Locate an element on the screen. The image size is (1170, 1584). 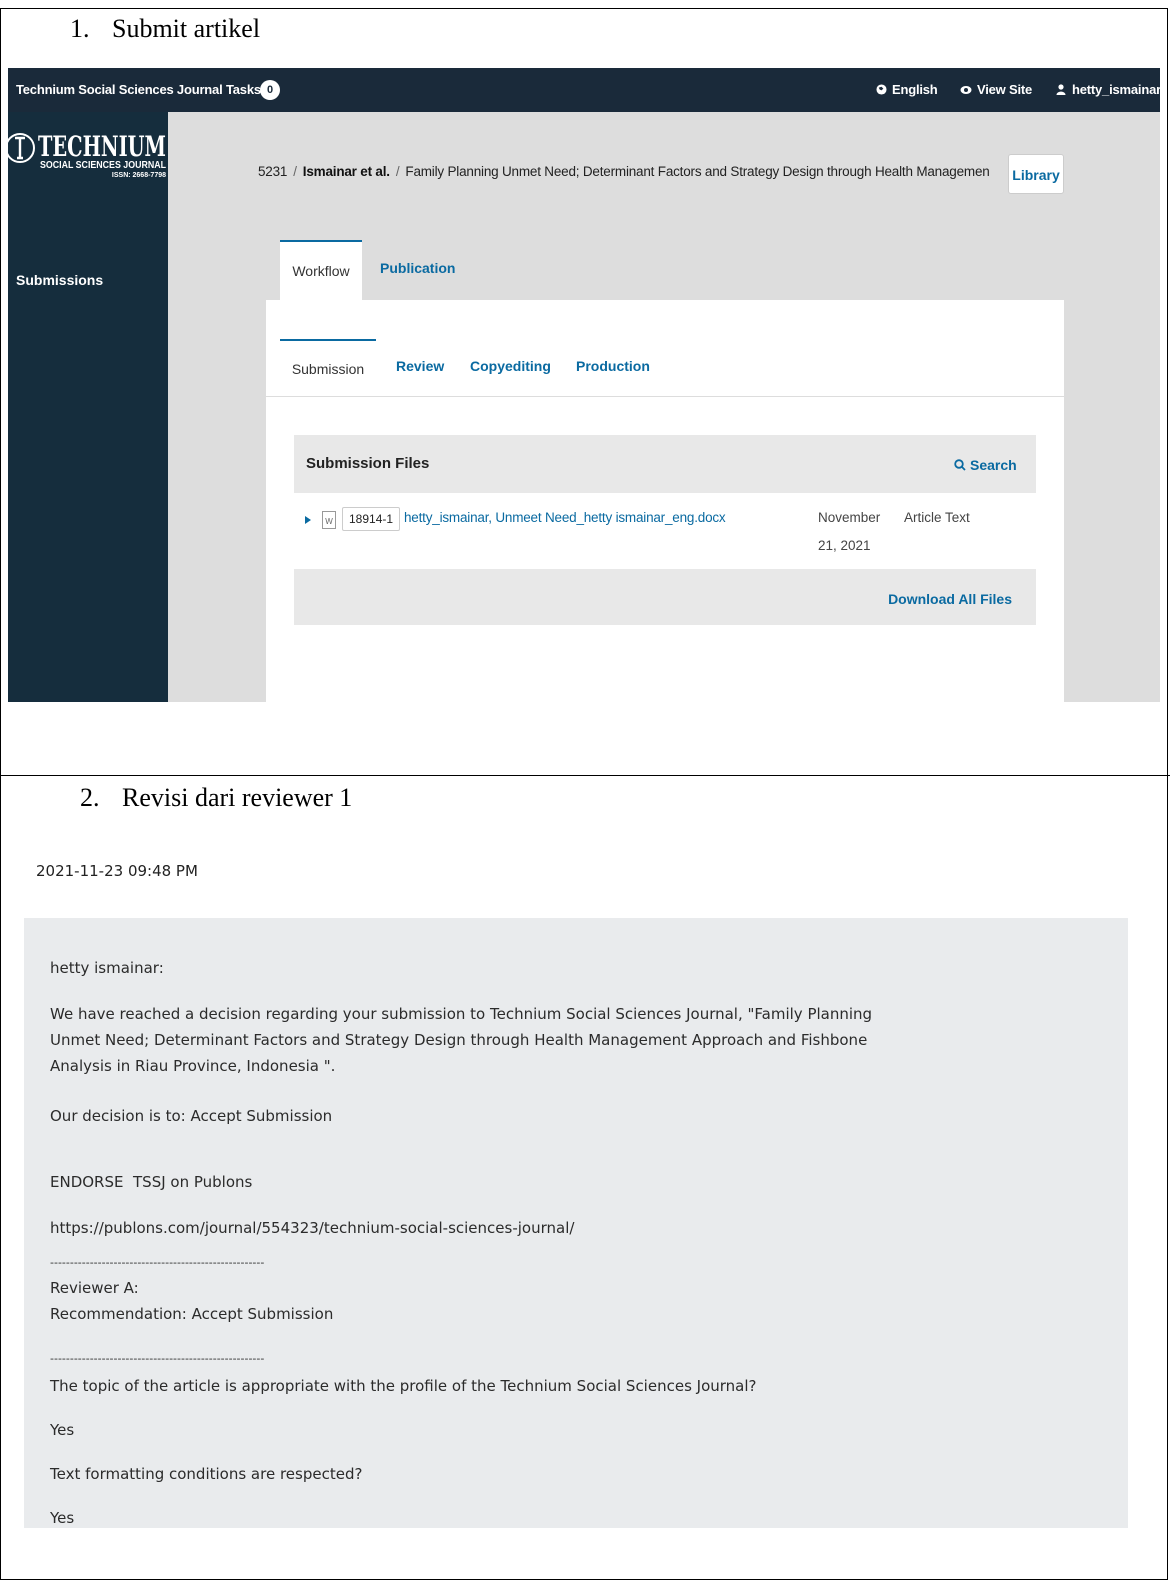
eye-icon is located at coordinates (966, 90).